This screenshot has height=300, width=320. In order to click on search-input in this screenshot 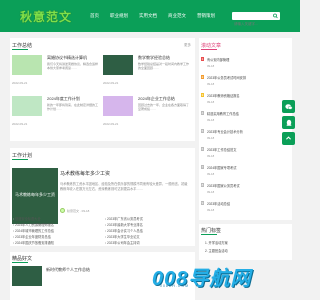, I will do `click(252, 24)`.